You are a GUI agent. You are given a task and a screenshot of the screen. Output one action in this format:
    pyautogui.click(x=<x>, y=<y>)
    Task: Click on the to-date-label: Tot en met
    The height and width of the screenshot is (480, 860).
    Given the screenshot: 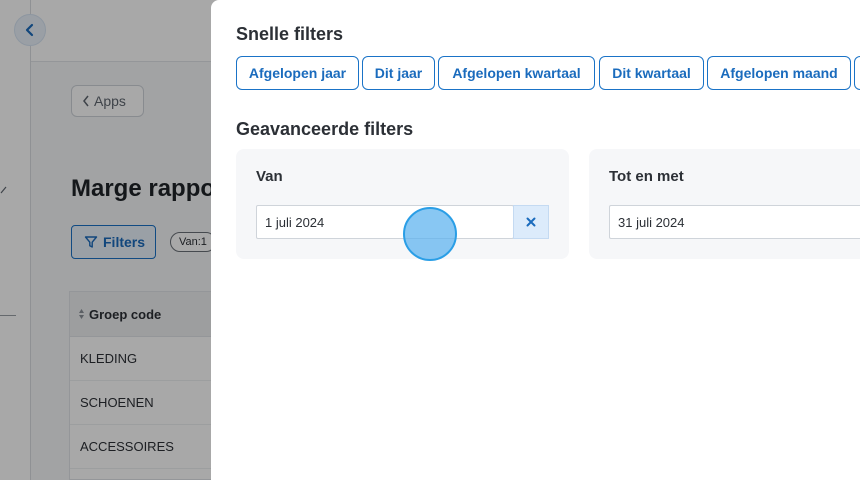 What is the action you would take?
    pyautogui.click(x=646, y=176)
    